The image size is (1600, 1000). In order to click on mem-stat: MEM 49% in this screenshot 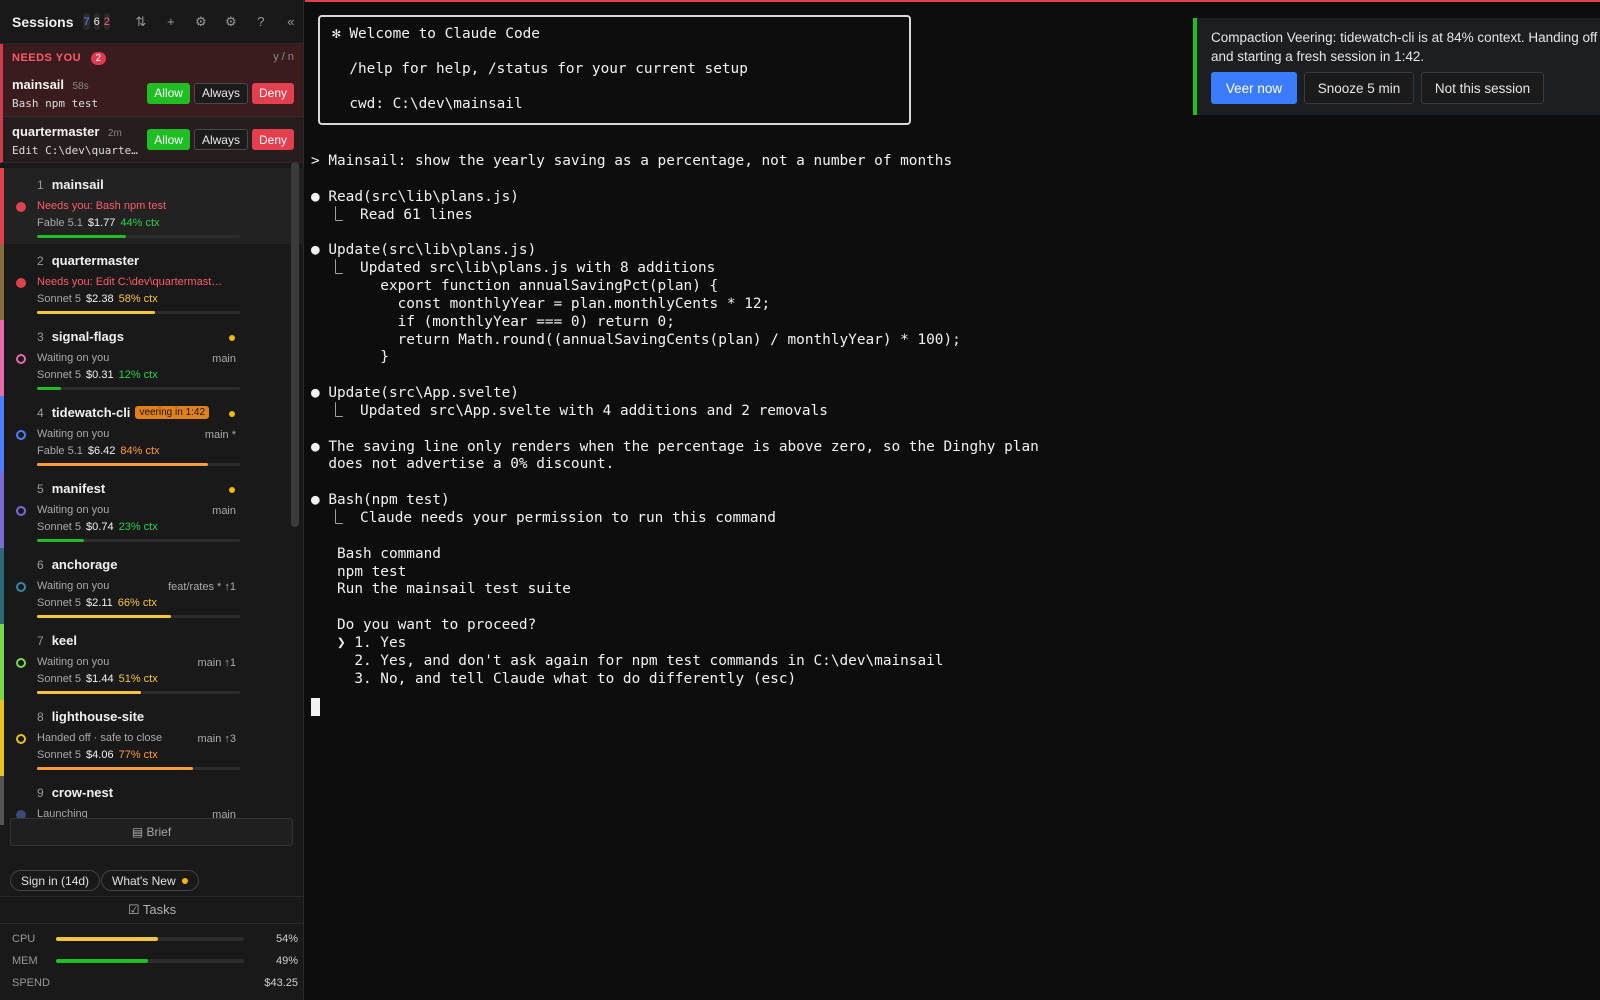, I will do `click(155, 961)`.